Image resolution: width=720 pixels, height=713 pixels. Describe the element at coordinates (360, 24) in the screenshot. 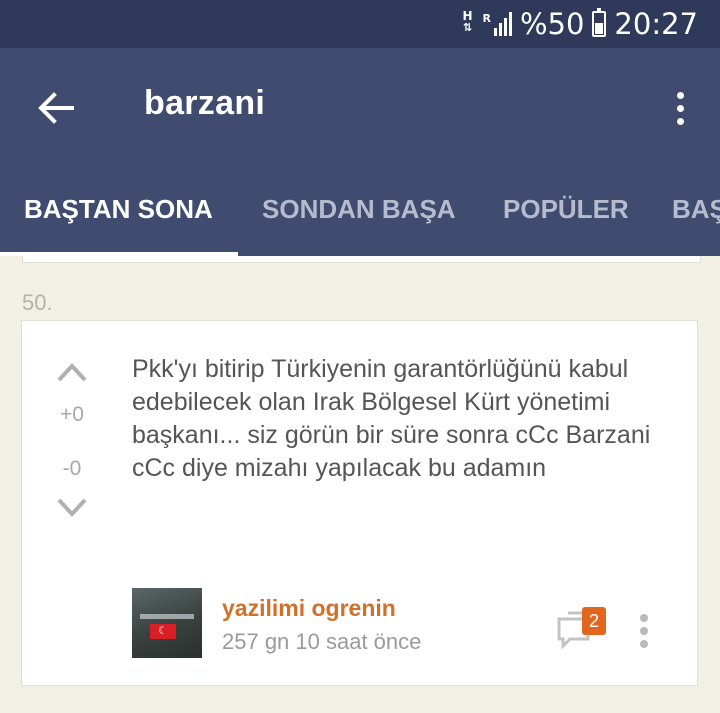

I see `status-bar: H ⇅ R %50 20:27` at that location.